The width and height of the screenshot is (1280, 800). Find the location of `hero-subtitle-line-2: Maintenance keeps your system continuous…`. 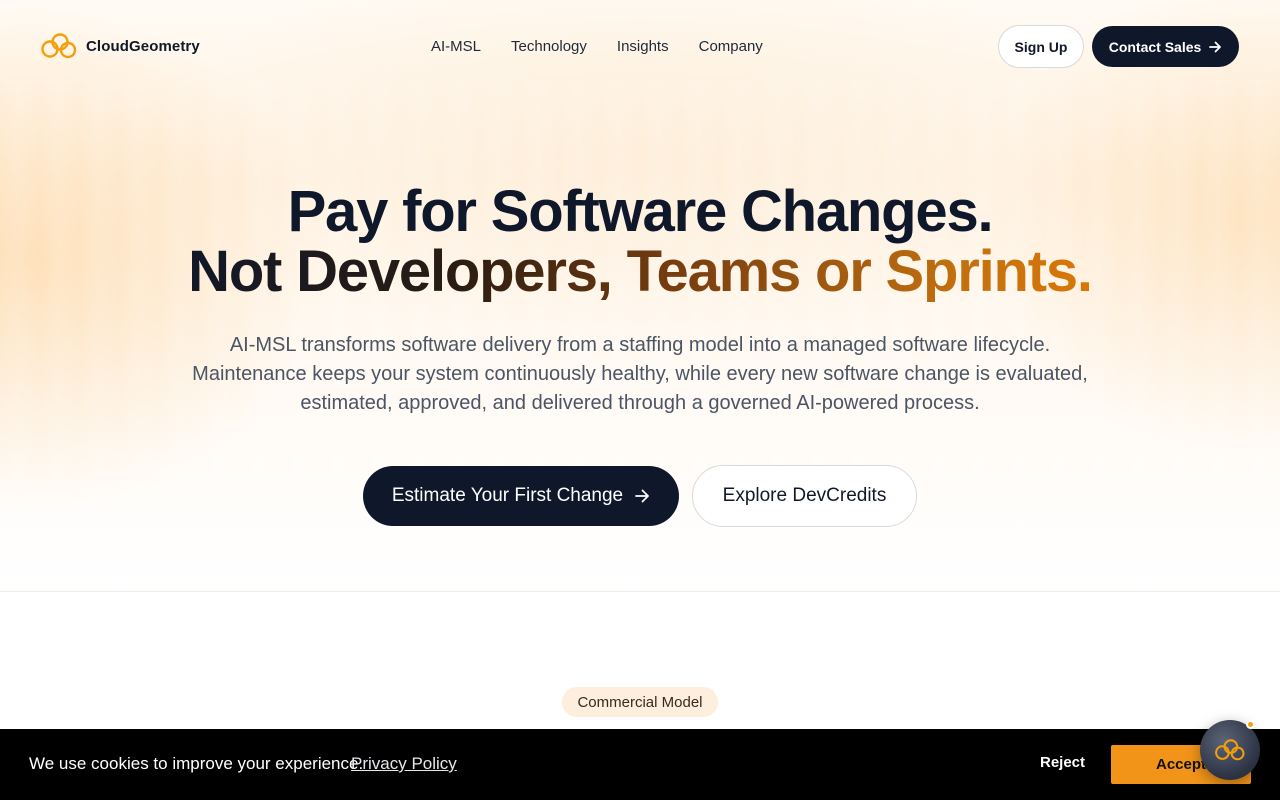

hero-subtitle-line-2: Maintenance keeps your system continuous… is located at coordinates (640, 374).